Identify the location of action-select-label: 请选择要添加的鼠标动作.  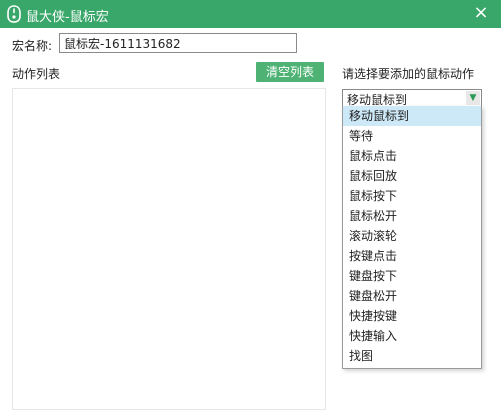
(408, 74).